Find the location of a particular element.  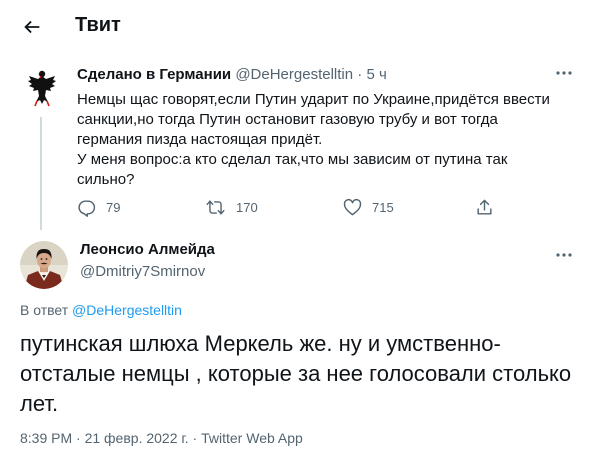

reply-button: 79 is located at coordinates (98, 207).